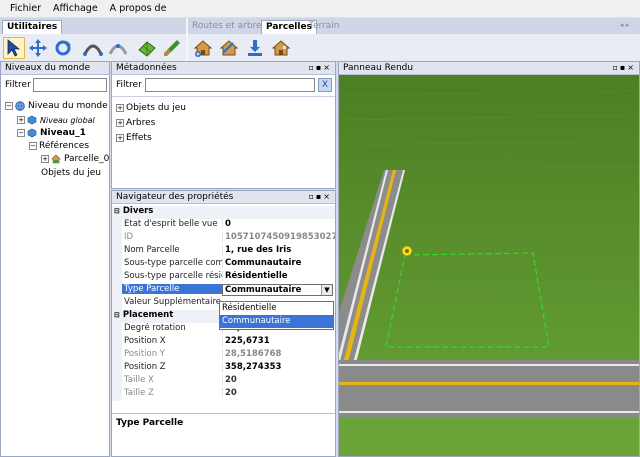 The height and width of the screenshot is (457, 640). Describe the element at coordinates (93, 48) in the screenshot. I see `road-curve-button` at that location.